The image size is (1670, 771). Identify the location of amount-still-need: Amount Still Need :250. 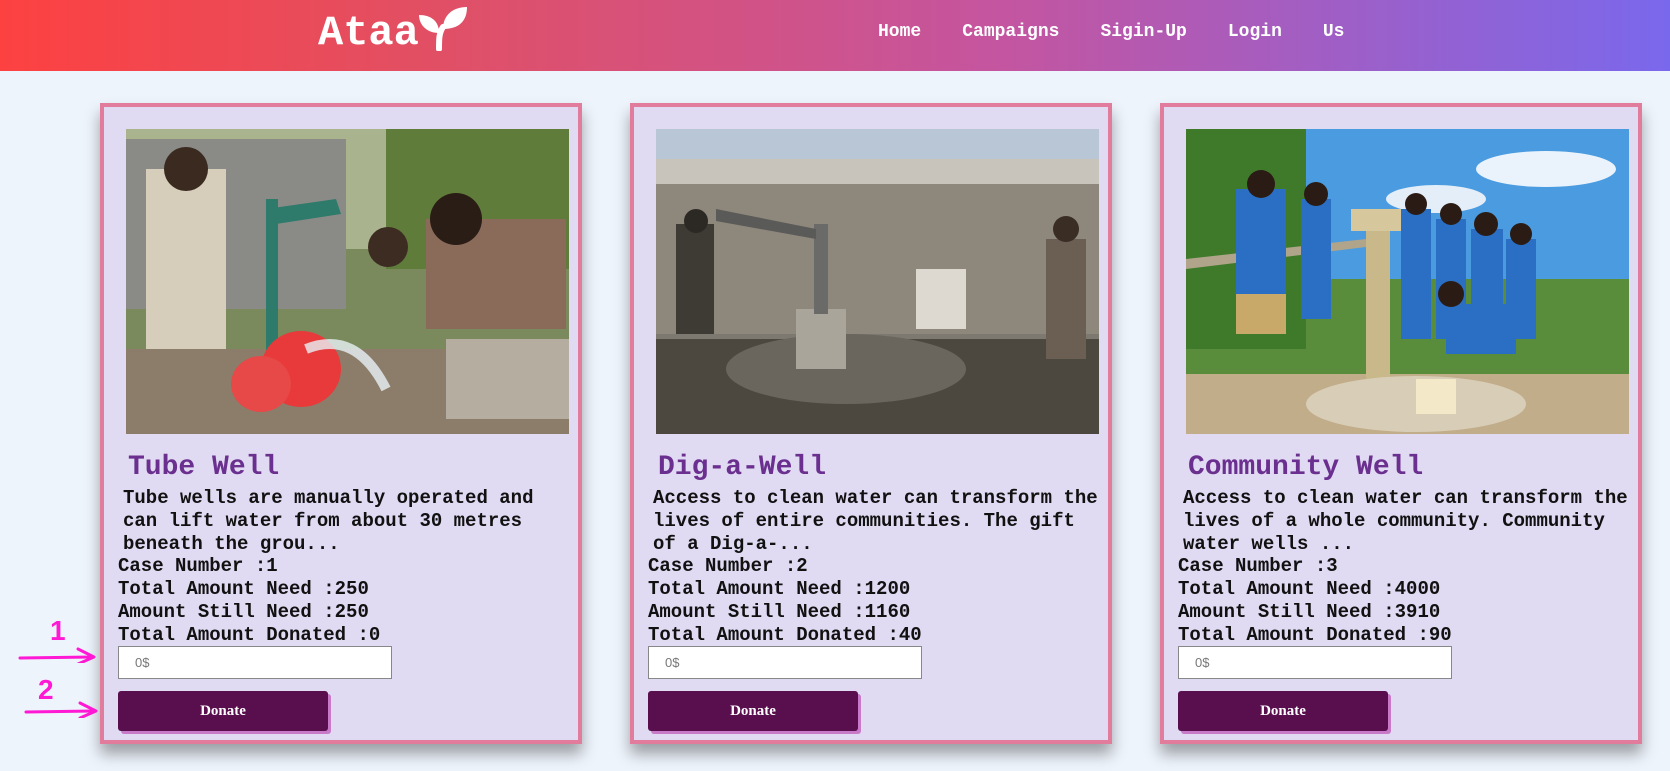
(243, 612).